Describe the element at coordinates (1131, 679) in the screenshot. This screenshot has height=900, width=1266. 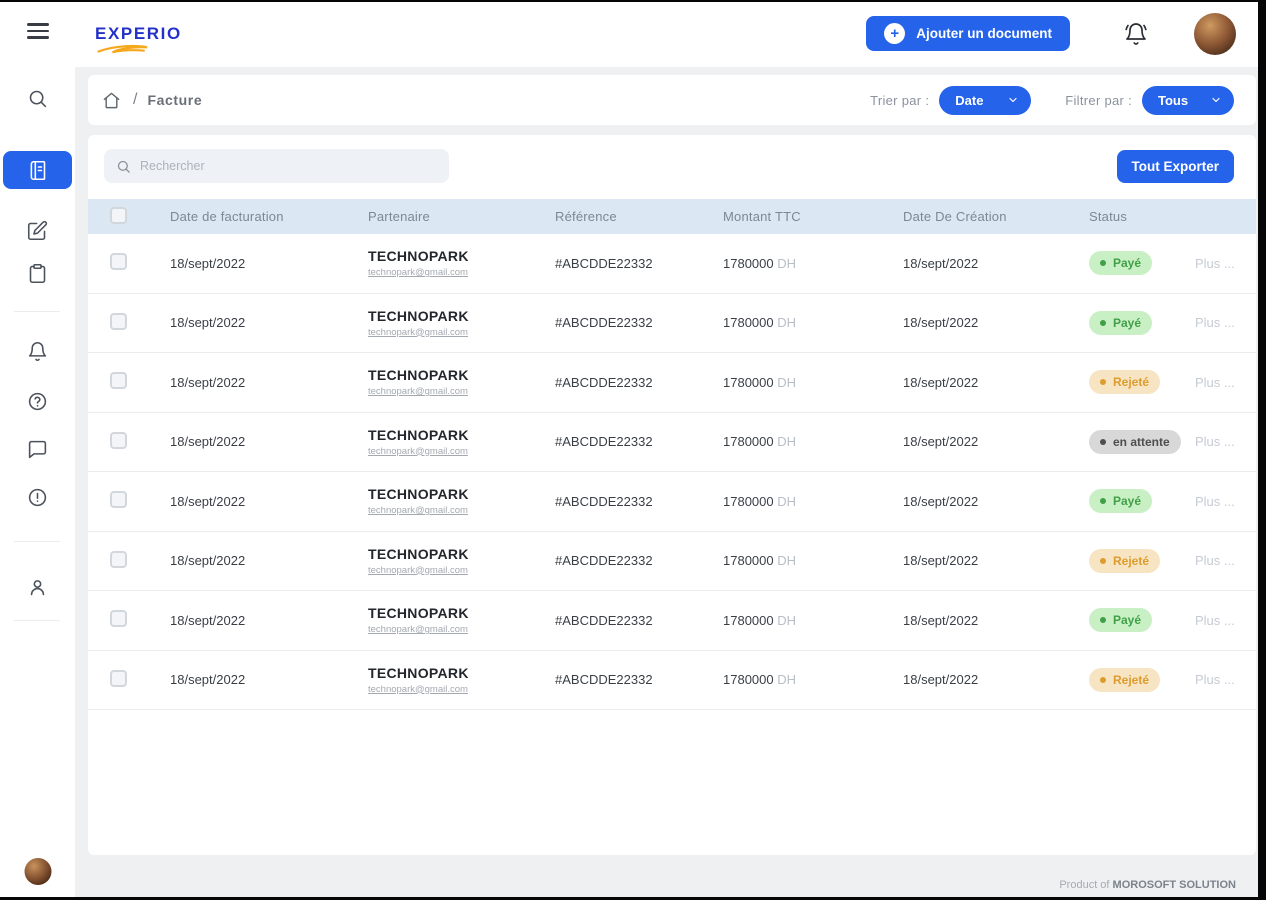
I see `status-label: Rejeté` at that location.